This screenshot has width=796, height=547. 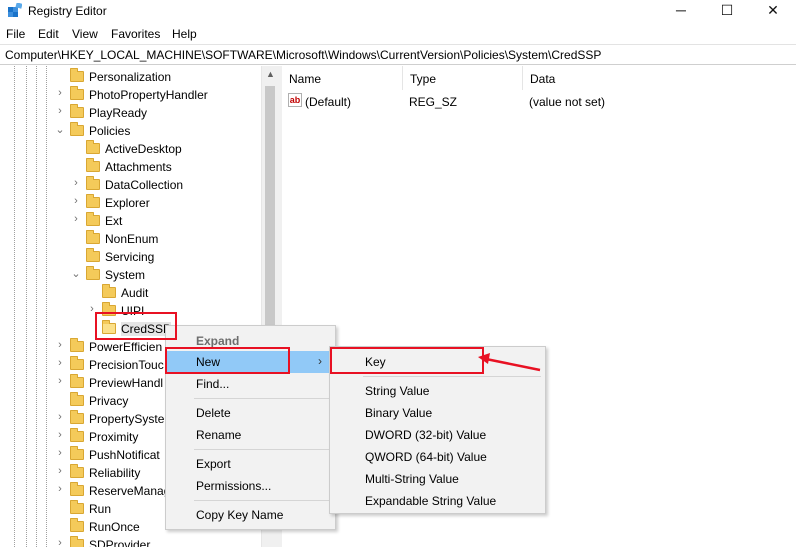 What do you see at coordinates (85, 34) in the screenshot?
I see `menu-view: View` at bounding box center [85, 34].